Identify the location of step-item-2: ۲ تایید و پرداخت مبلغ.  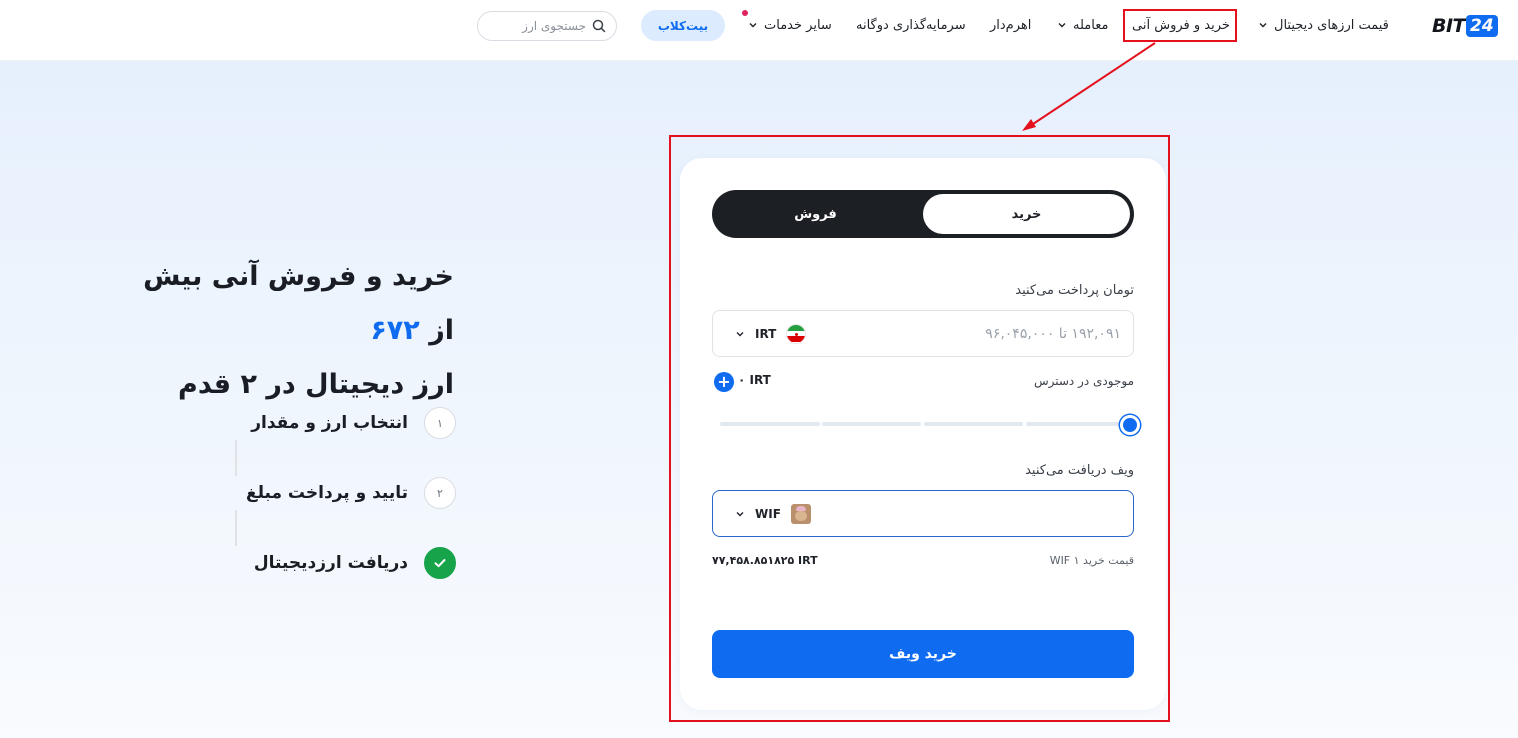
(351, 493).